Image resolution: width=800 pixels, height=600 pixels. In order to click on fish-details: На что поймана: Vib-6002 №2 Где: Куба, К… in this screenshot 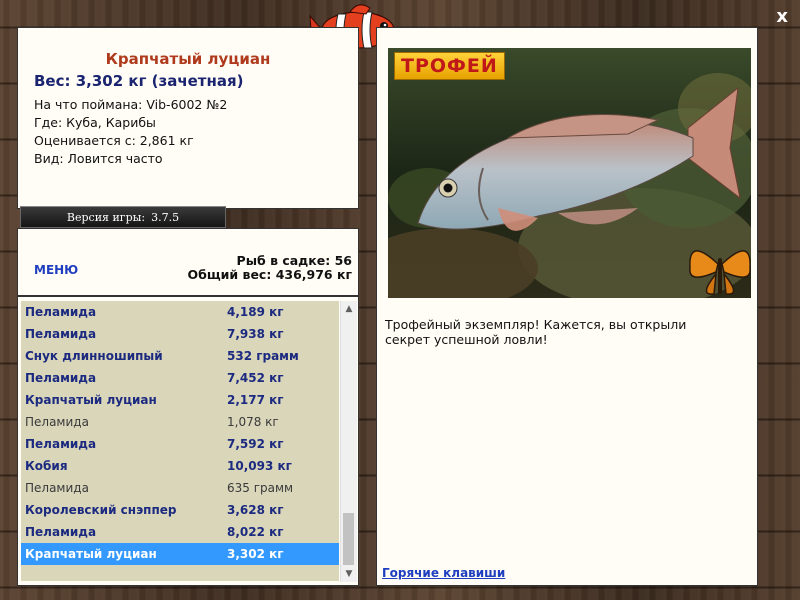, I will do `click(130, 132)`.